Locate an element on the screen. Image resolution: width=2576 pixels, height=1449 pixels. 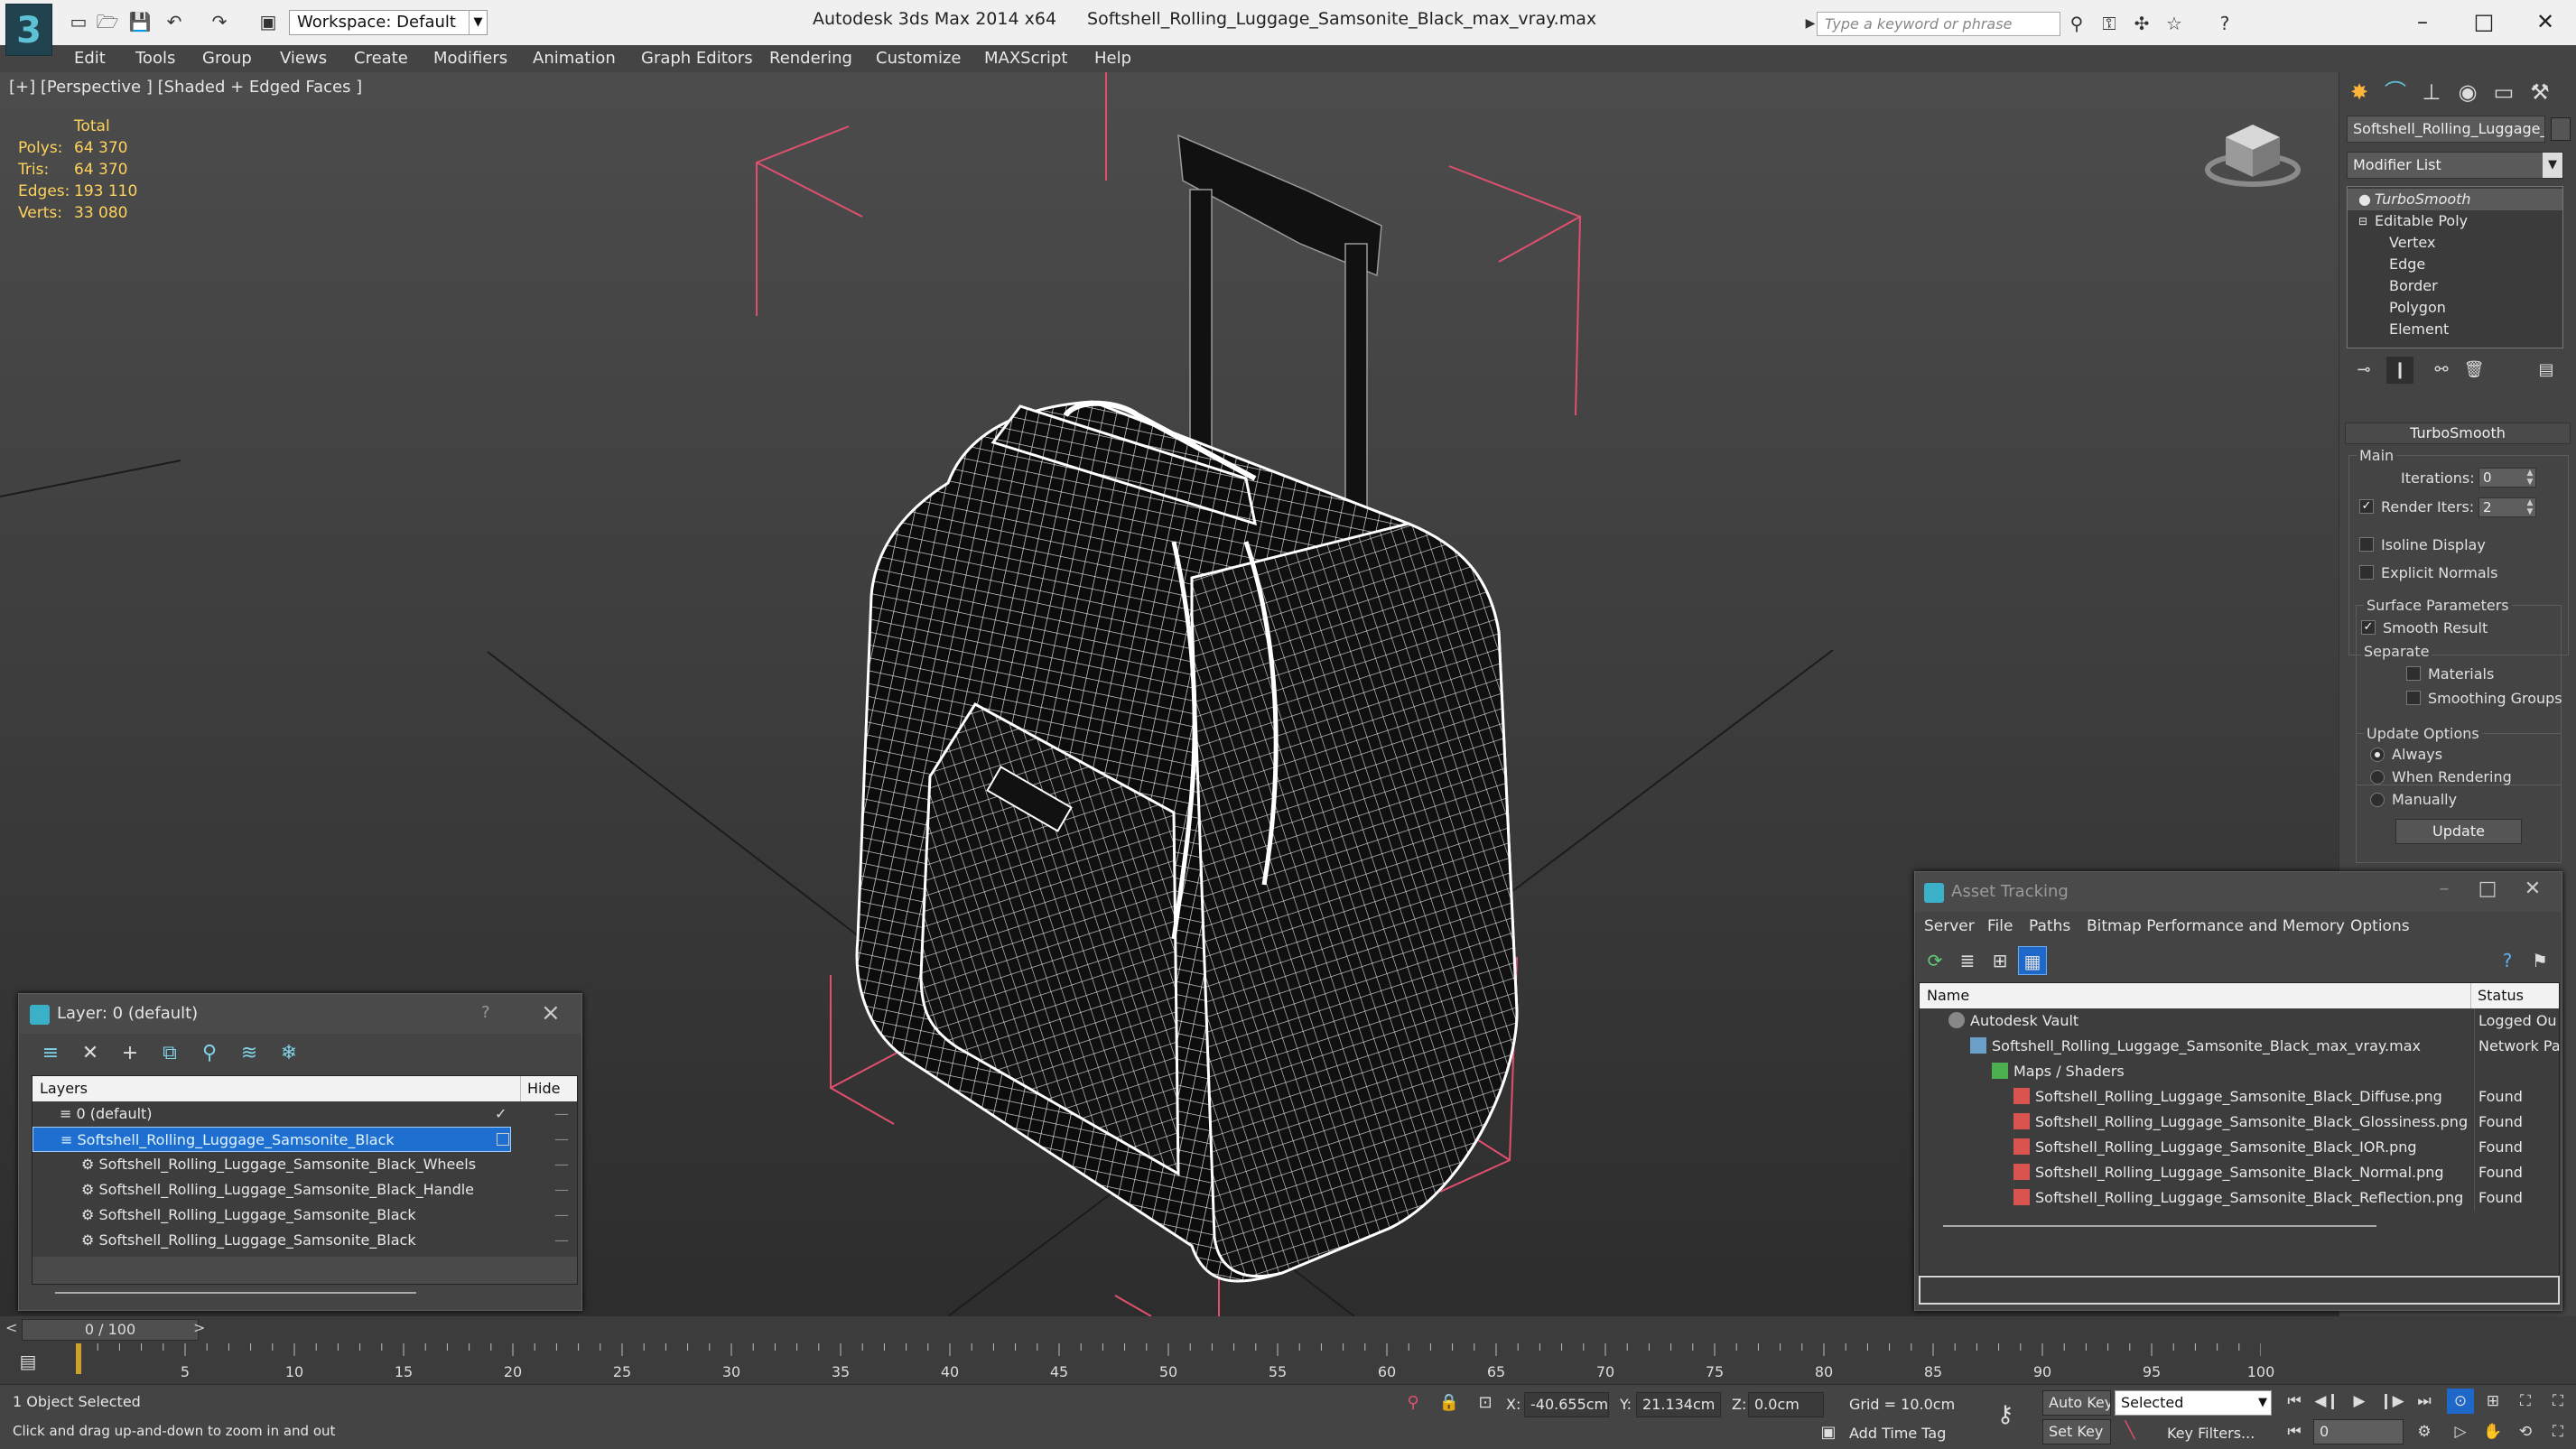
menu-server: Server is located at coordinates (1950, 926).